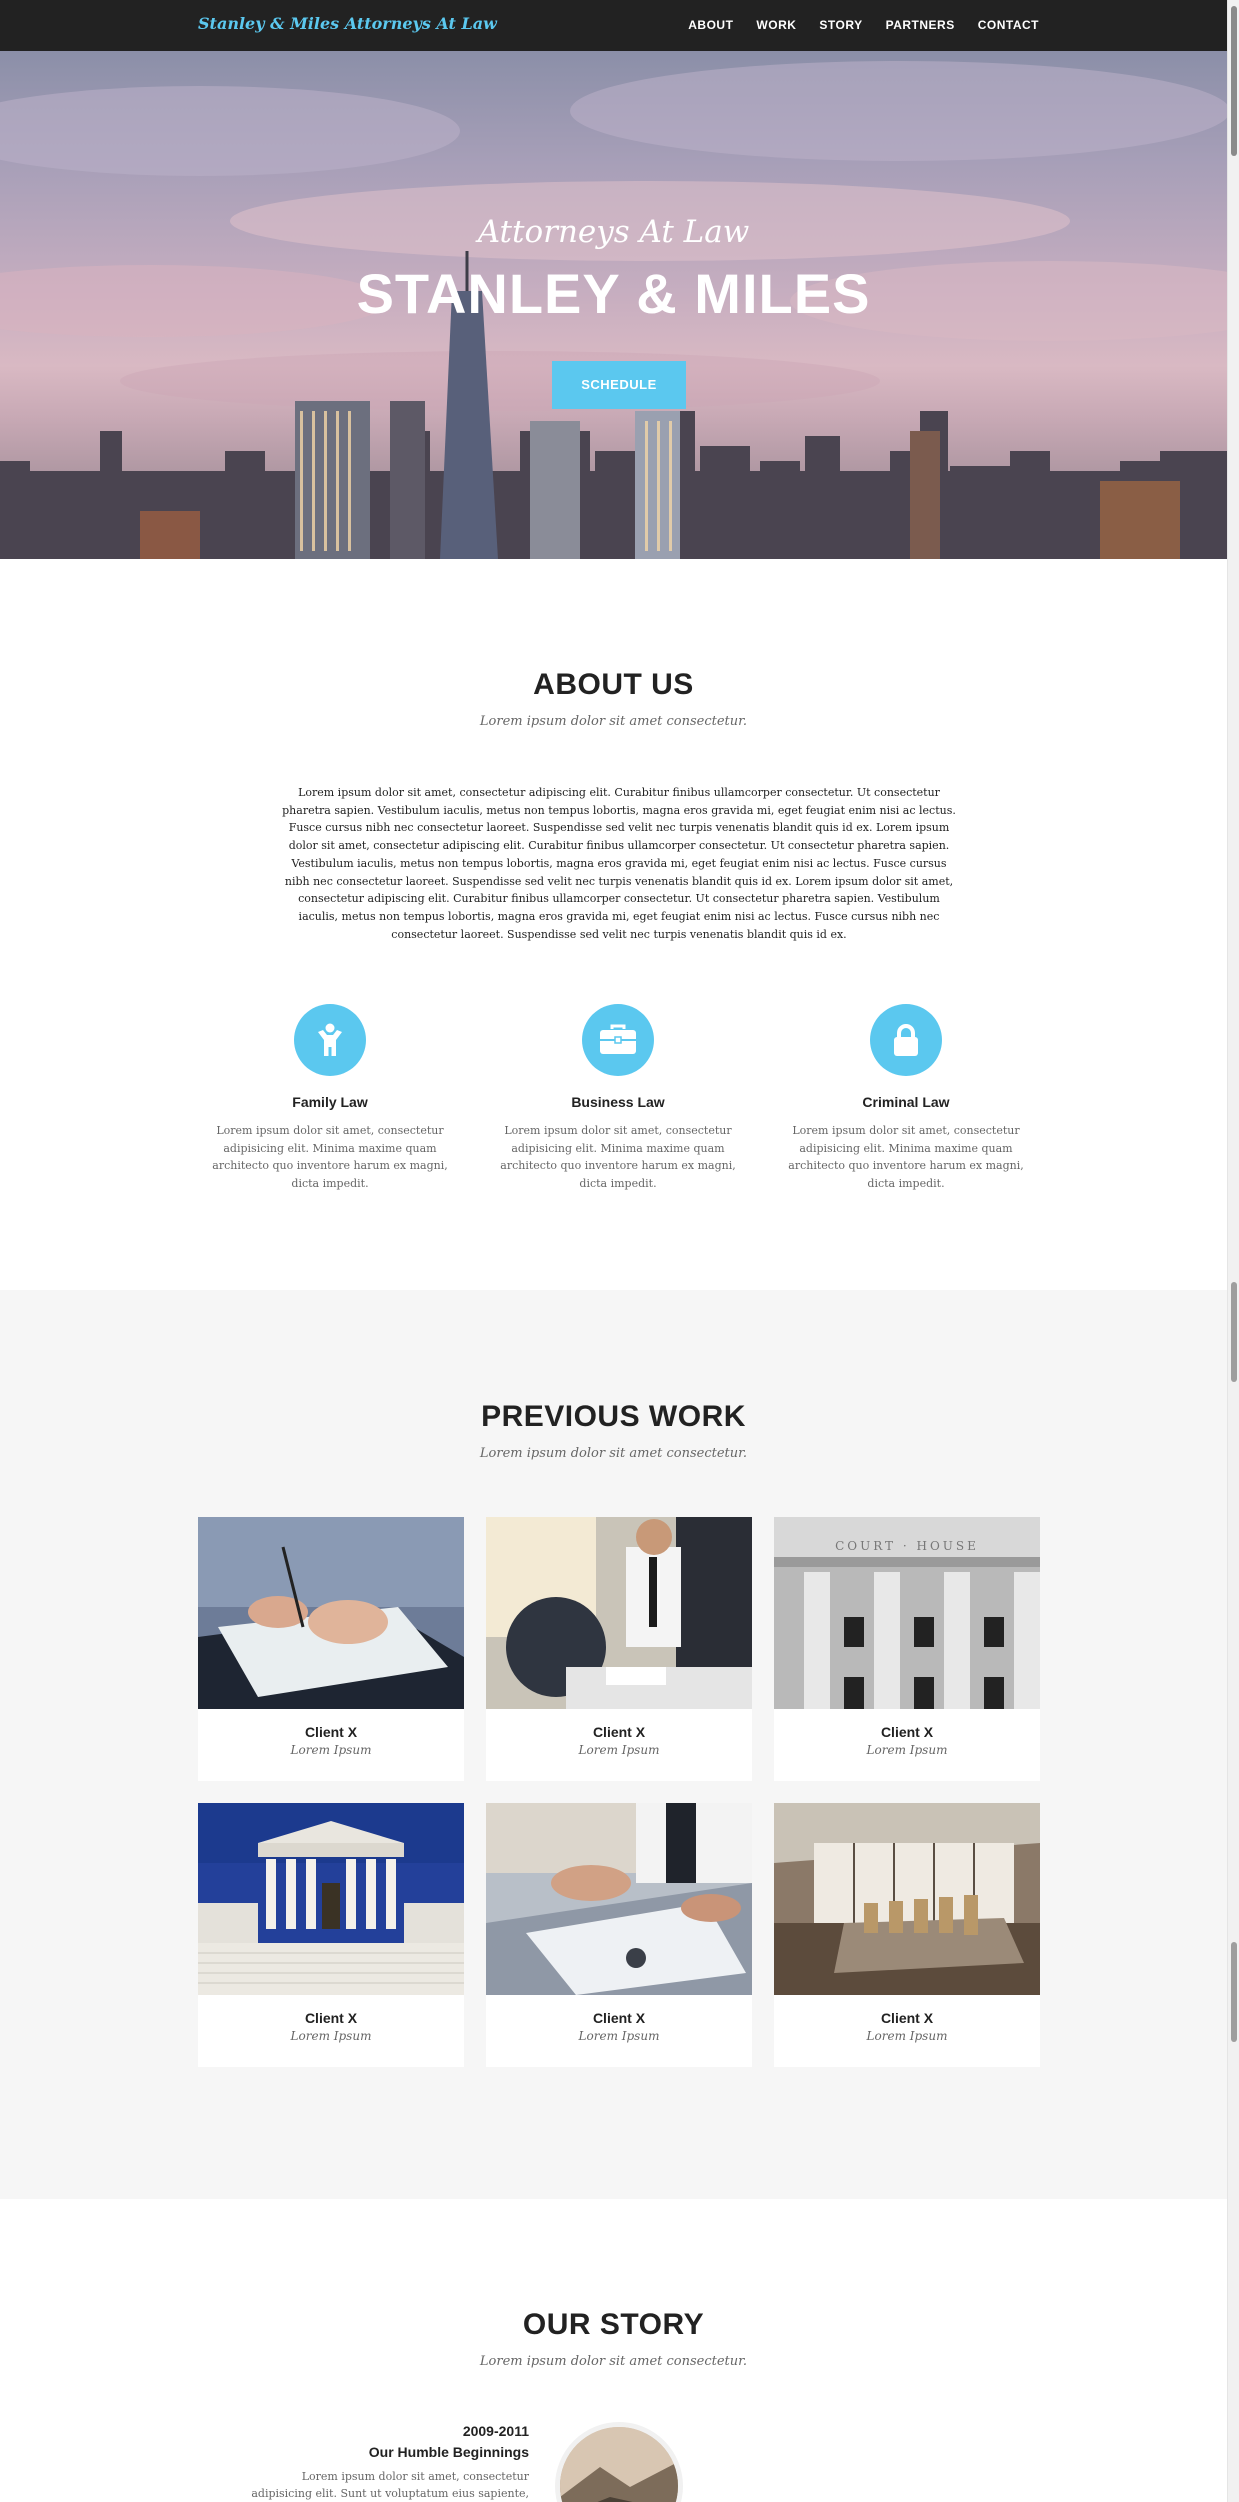 The height and width of the screenshot is (2502, 1239). I want to click on hero-title: STANLEY & MILES, so click(613, 293).